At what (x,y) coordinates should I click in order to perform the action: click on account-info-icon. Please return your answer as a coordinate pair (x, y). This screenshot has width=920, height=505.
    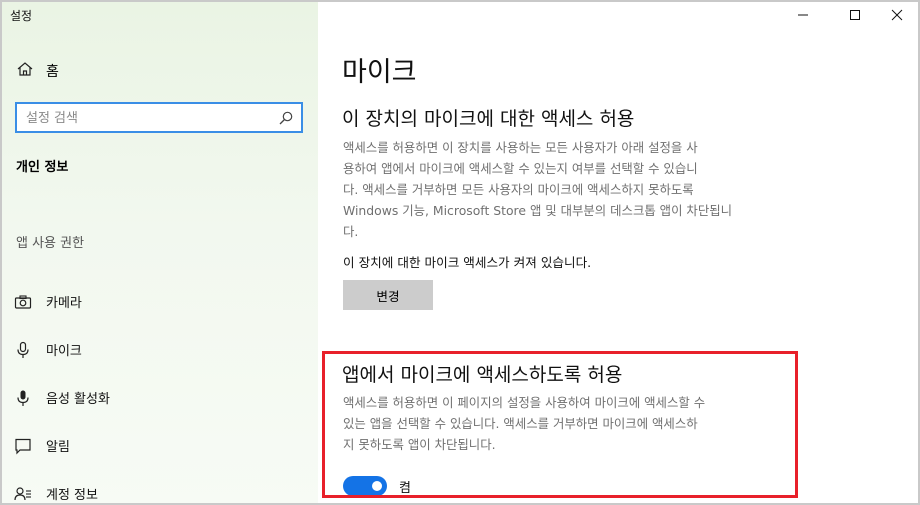
    Looking at the image, I should click on (23, 494).